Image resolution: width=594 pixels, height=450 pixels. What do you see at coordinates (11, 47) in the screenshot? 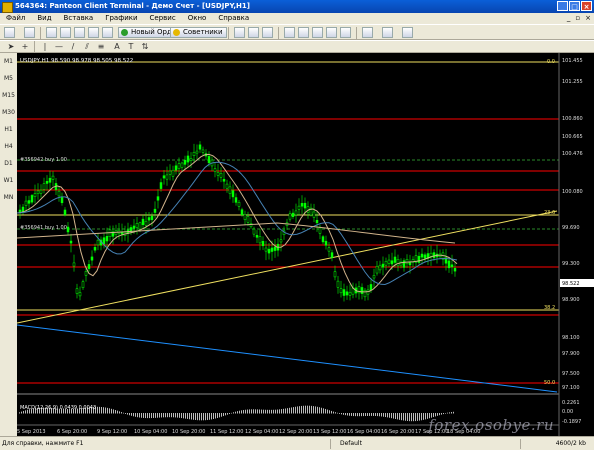
I see `cursor-icon: ➤` at bounding box center [11, 47].